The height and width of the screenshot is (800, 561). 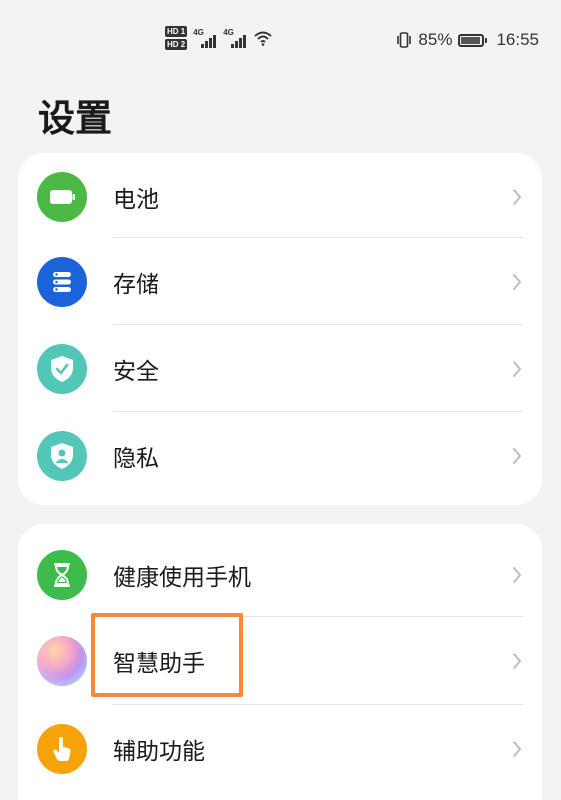 I want to click on page-title: 设置, so click(x=75, y=118).